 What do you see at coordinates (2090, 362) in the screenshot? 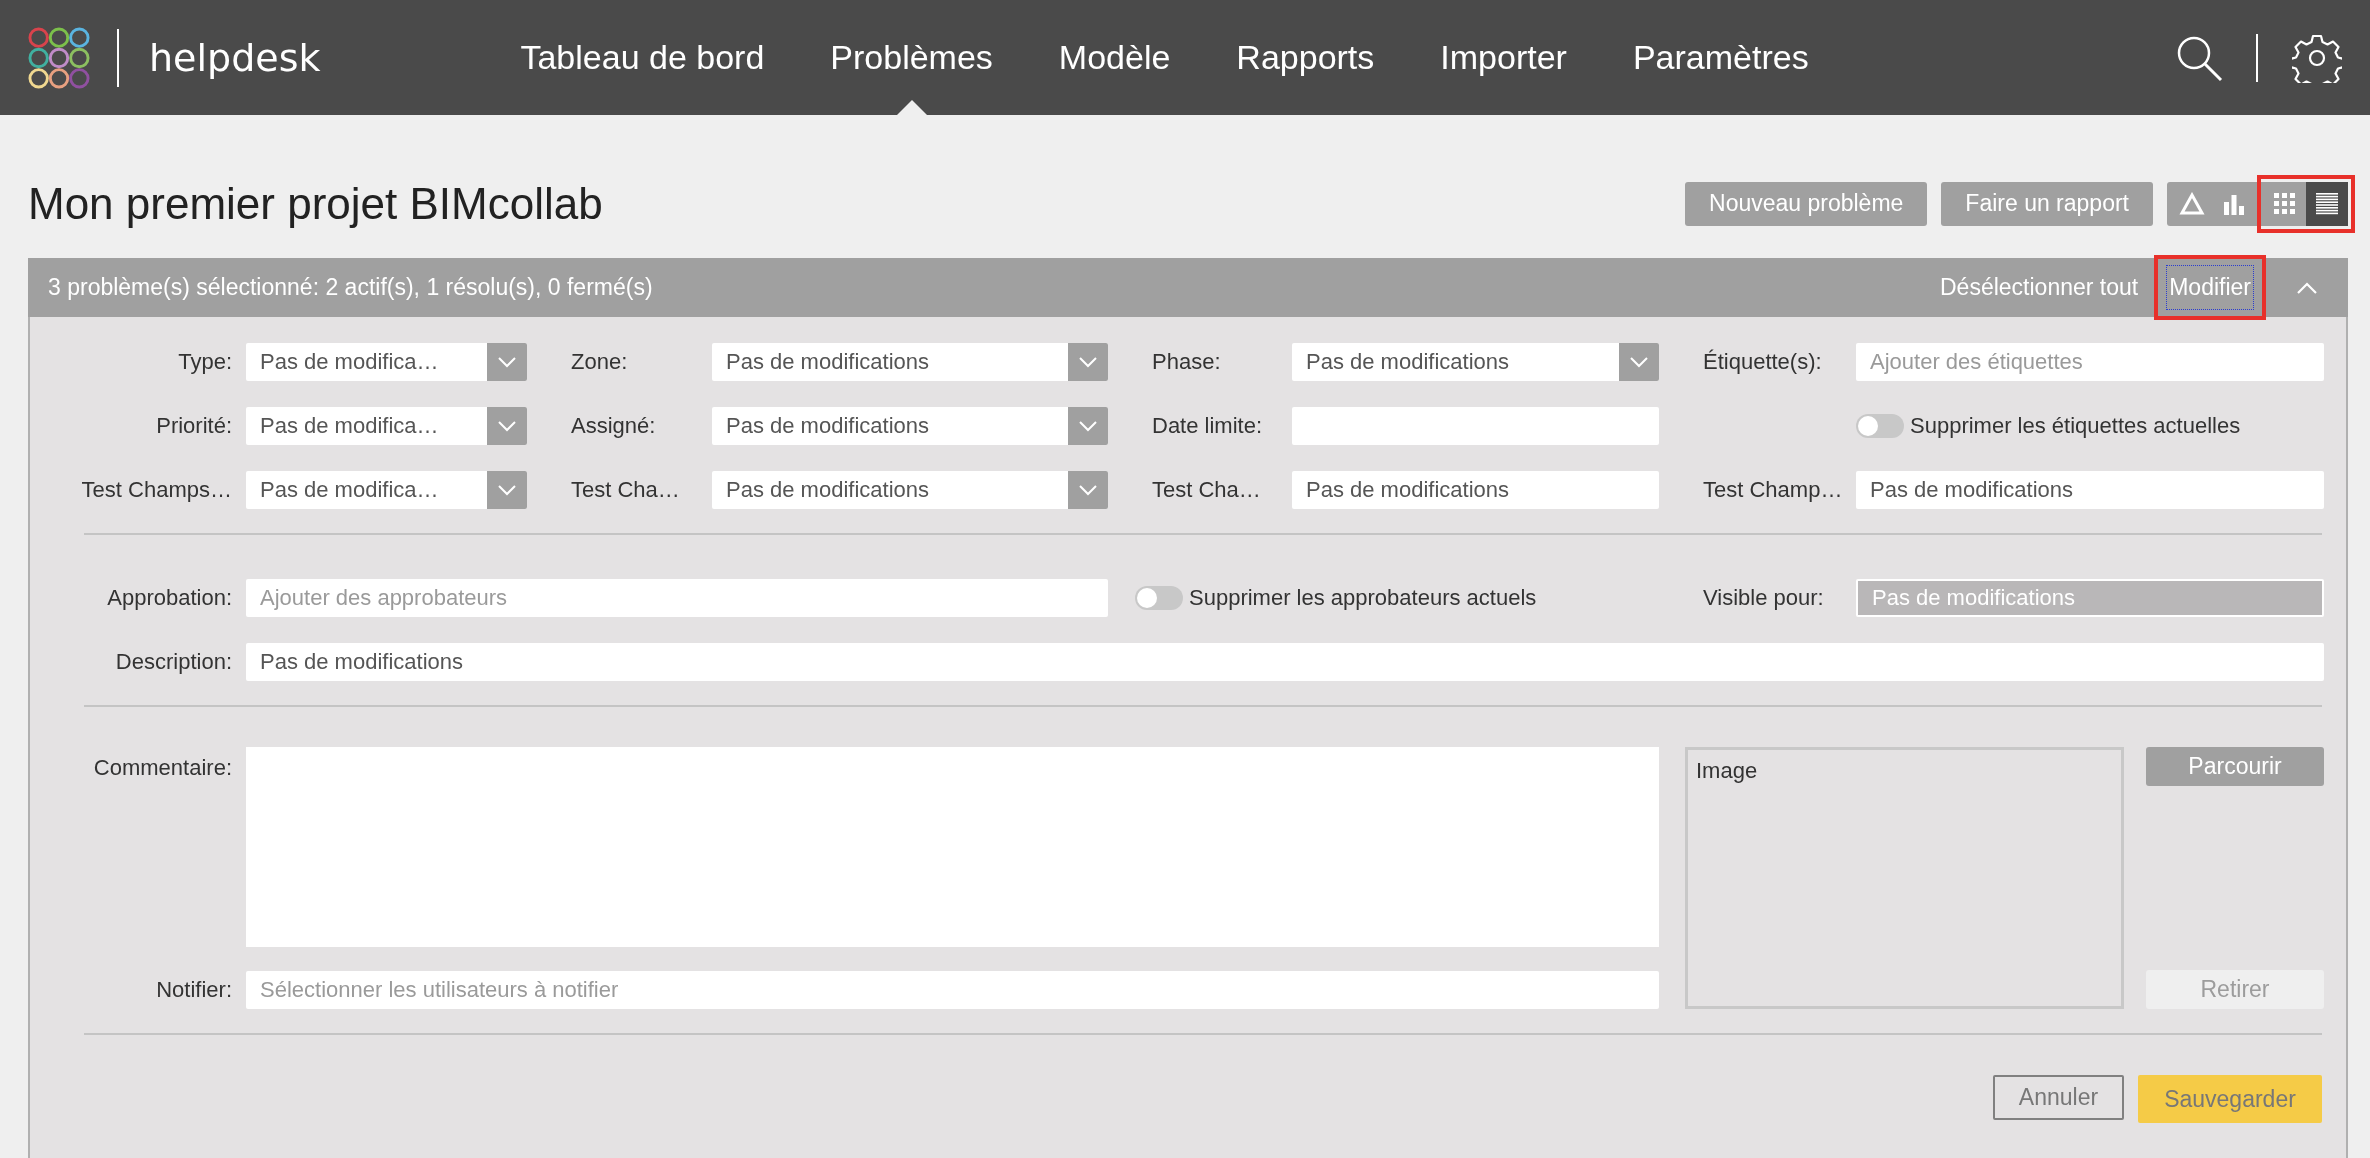
I see `input-field: Ajouter des étiquettes` at bounding box center [2090, 362].